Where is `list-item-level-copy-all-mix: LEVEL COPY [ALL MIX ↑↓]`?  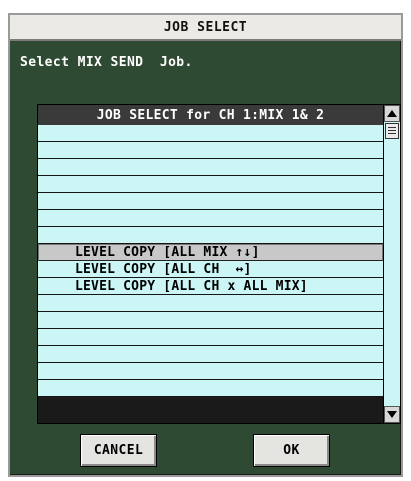 list-item-level-copy-all-mix: LEVEL COPY [ALL MIX ↑↓] is located at coordinates (210, 252).